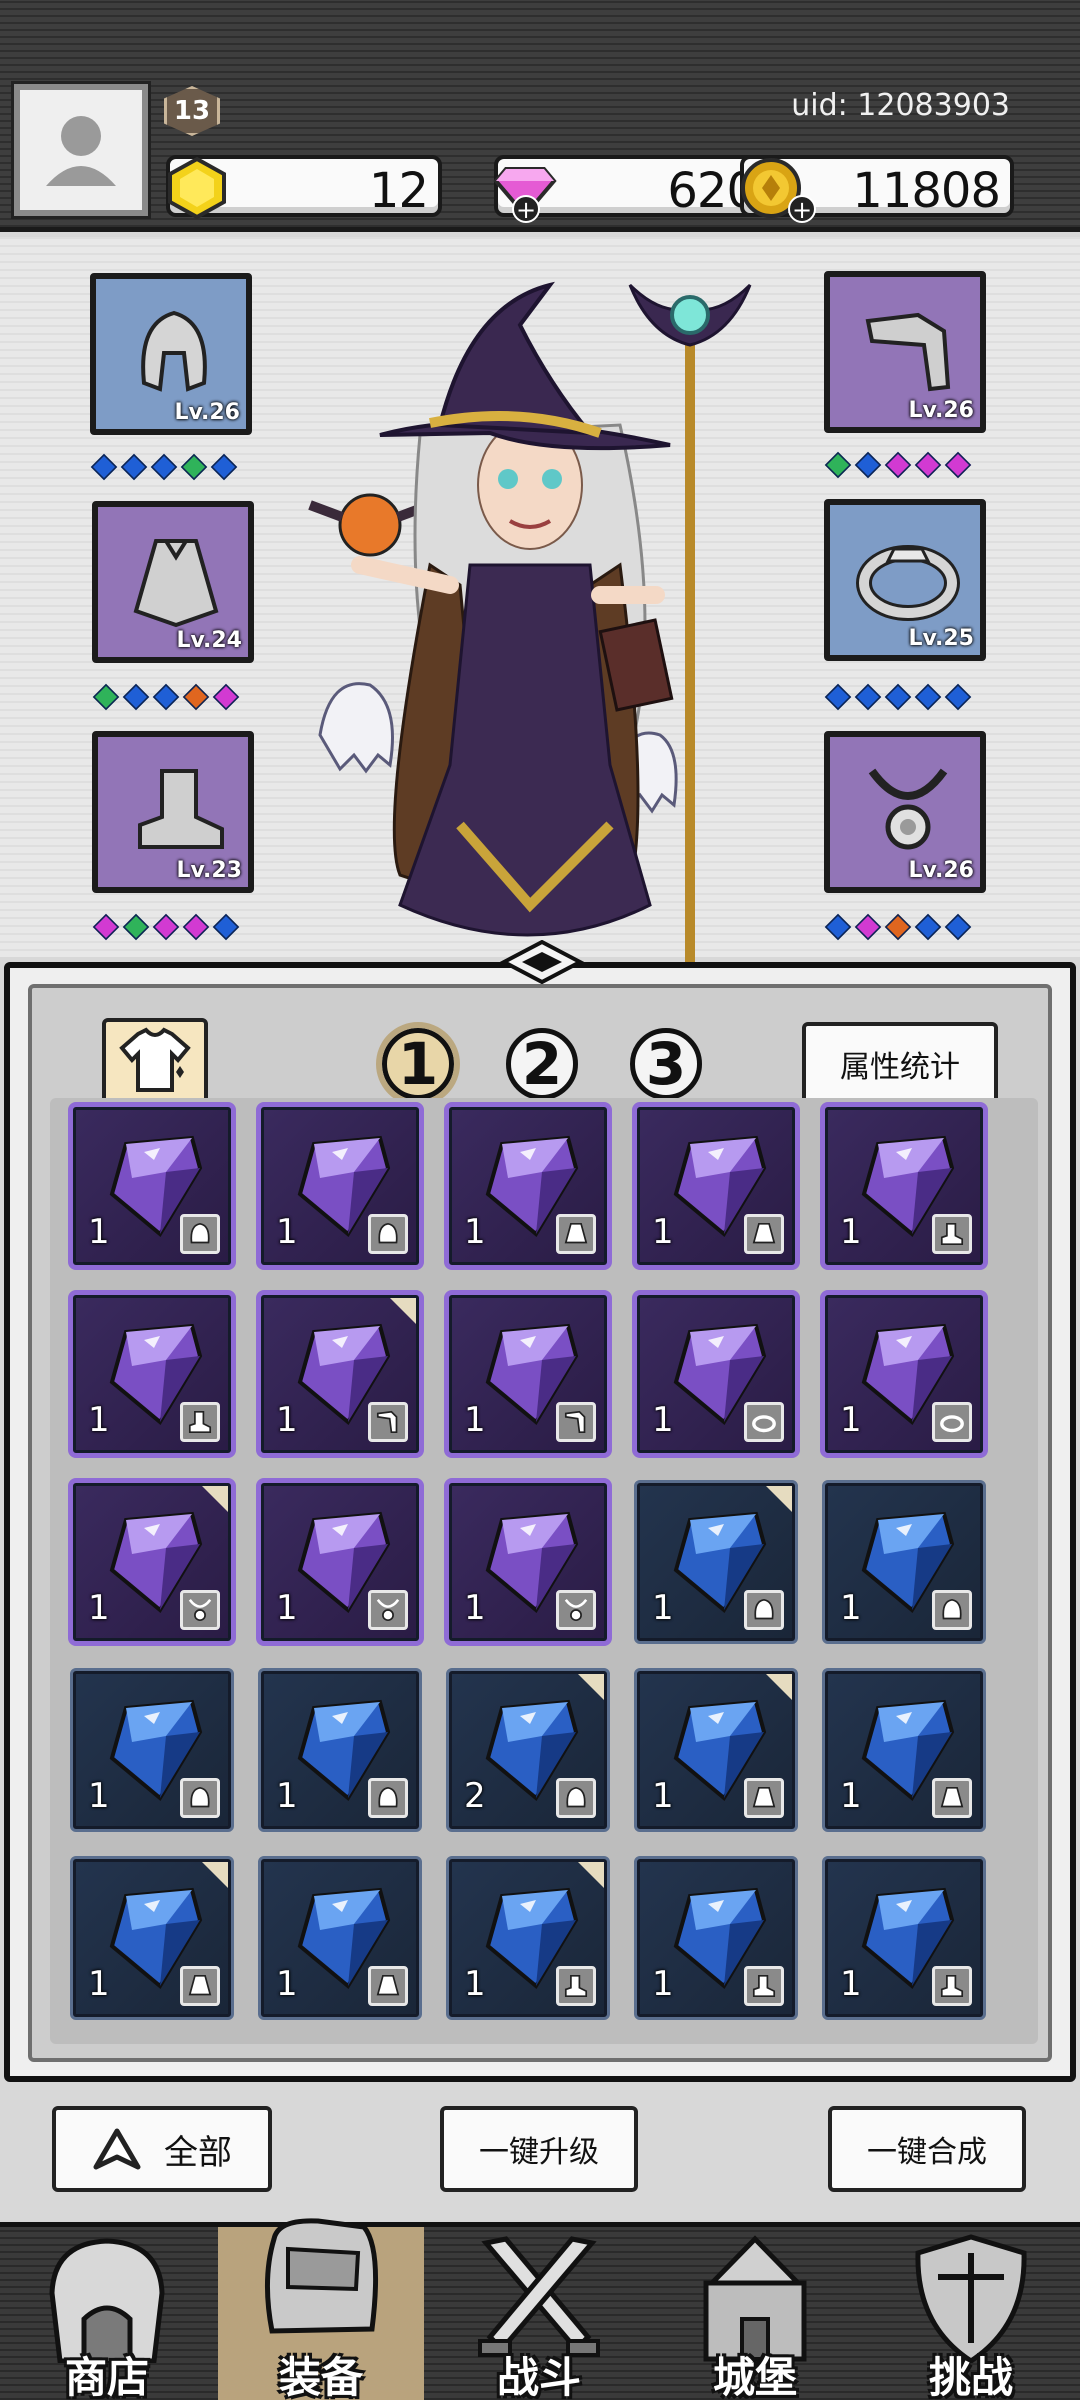 The height and width of the screenshot is (2400, 1080). Describe the element at coordinates (905, 812) in the screenshot. I see `equip-slot-necklace: Lv.26` at that location.